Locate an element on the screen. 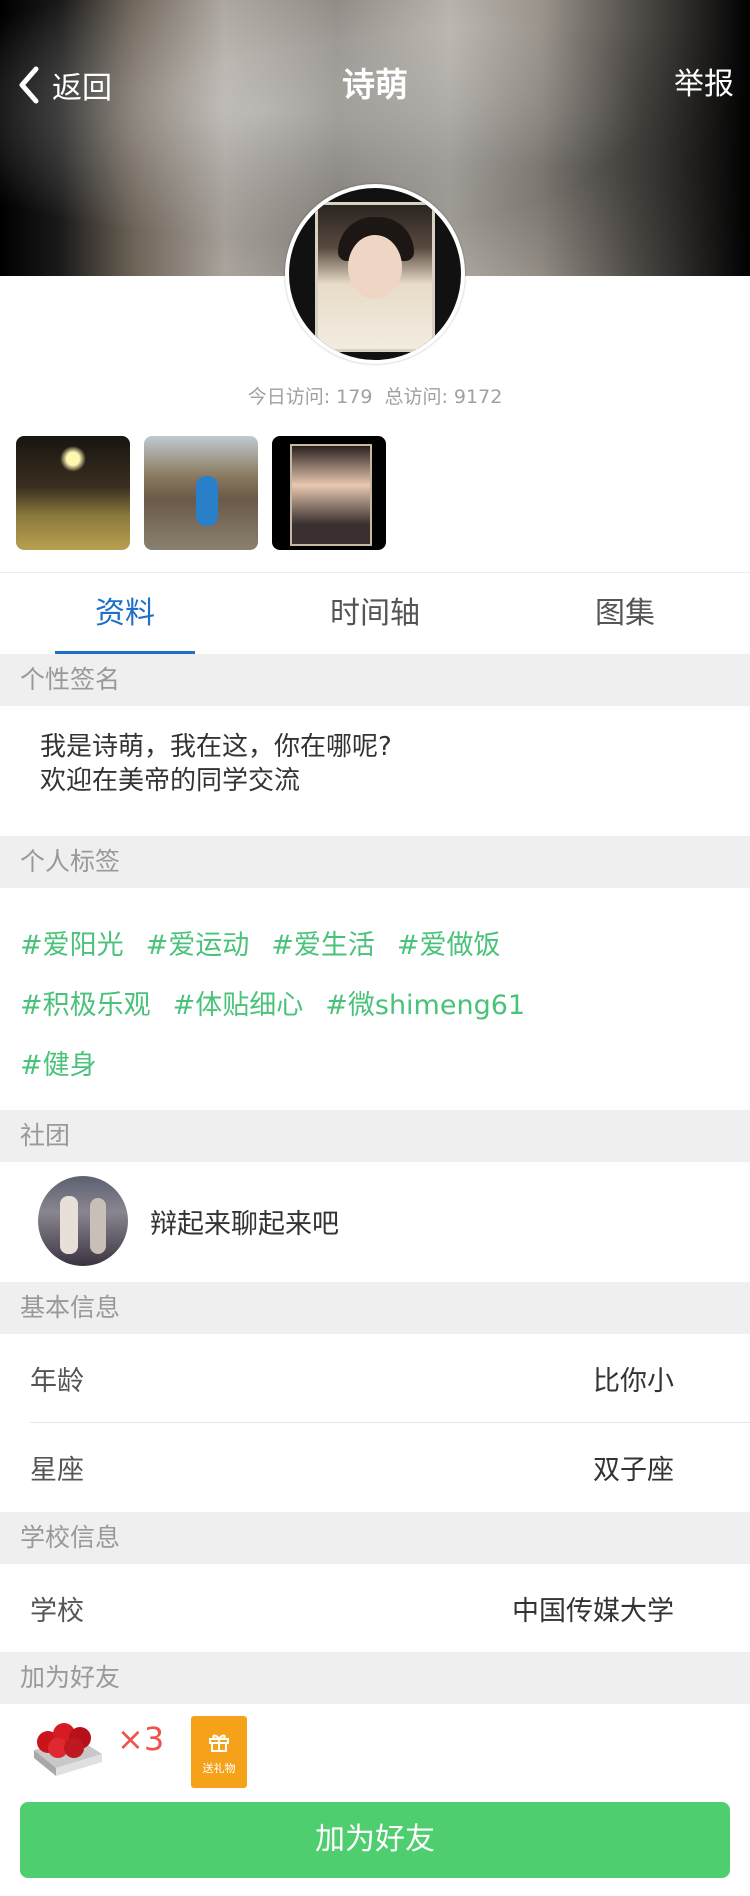 Image resolution: width=750 pixels, height=1896 pixels. send-gift-button: 送礼物 is located at coordinates (219, 1752).